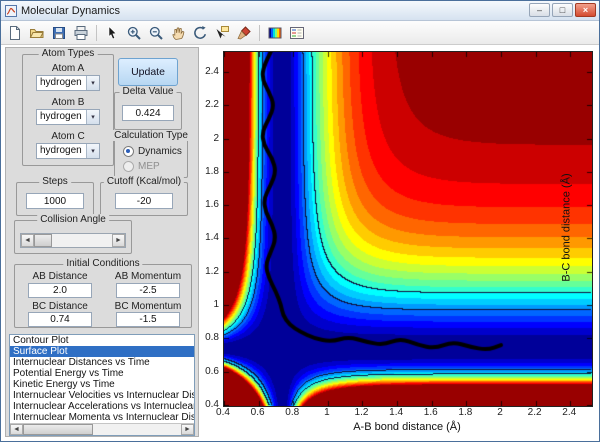  What do you see at coordinates (102, 429) in the screenshot?
I see `listbox-hscrollbar: ◄ ►` at bounding box center [102, 429].